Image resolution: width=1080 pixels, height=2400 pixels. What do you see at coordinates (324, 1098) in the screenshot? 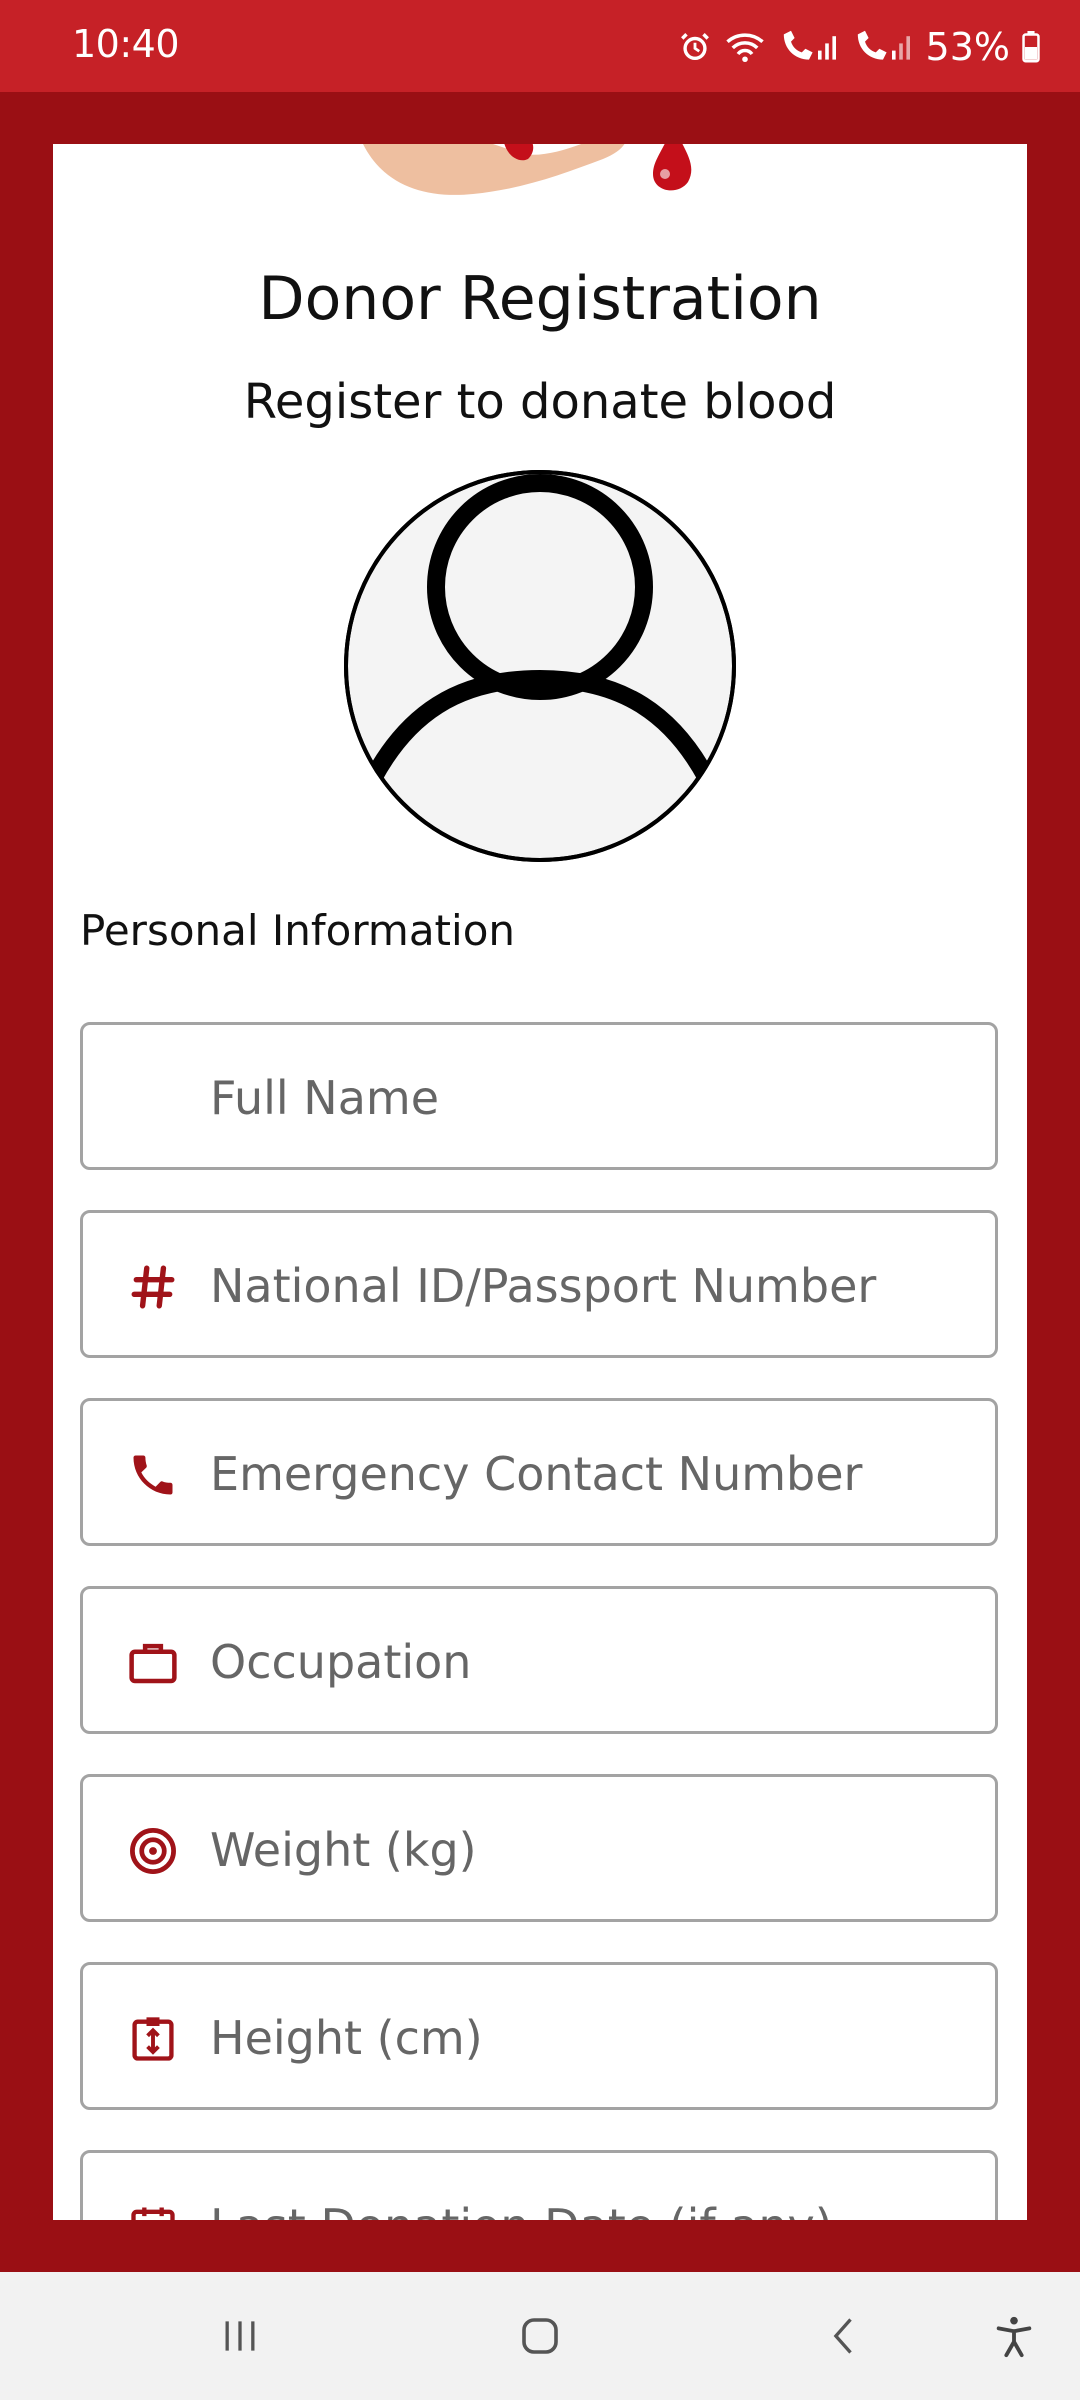
I see `full-name-placeholder: Full Name` at bounding box center [324, 1098].